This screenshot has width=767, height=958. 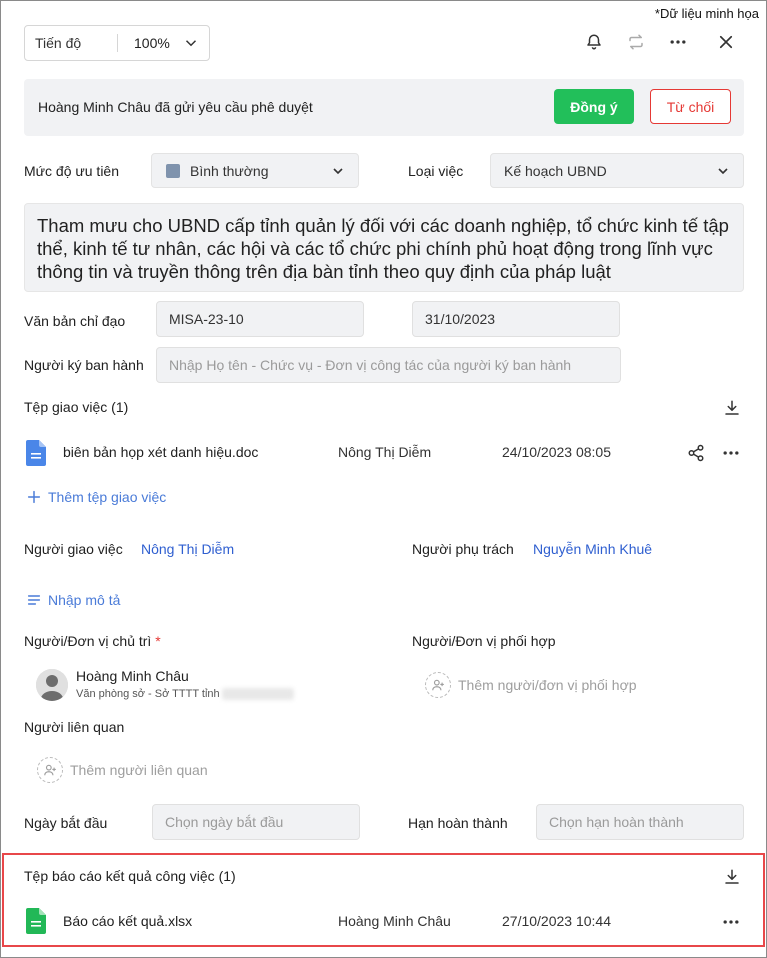 I want to click on add-assignment-file-label: Thêm tệp giao việc, so click(x=107, y=497).